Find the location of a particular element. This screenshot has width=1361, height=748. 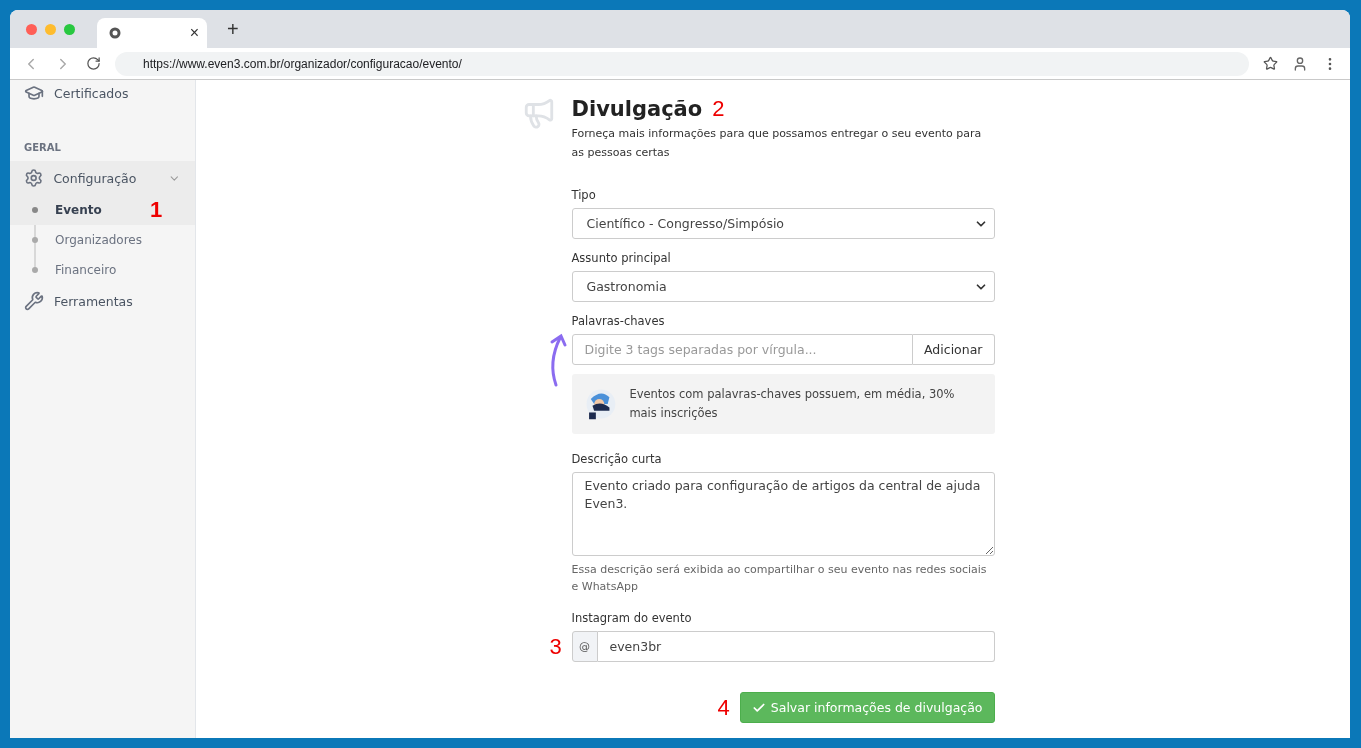

instagram-input: even3br is located at coordinates (796, 646).